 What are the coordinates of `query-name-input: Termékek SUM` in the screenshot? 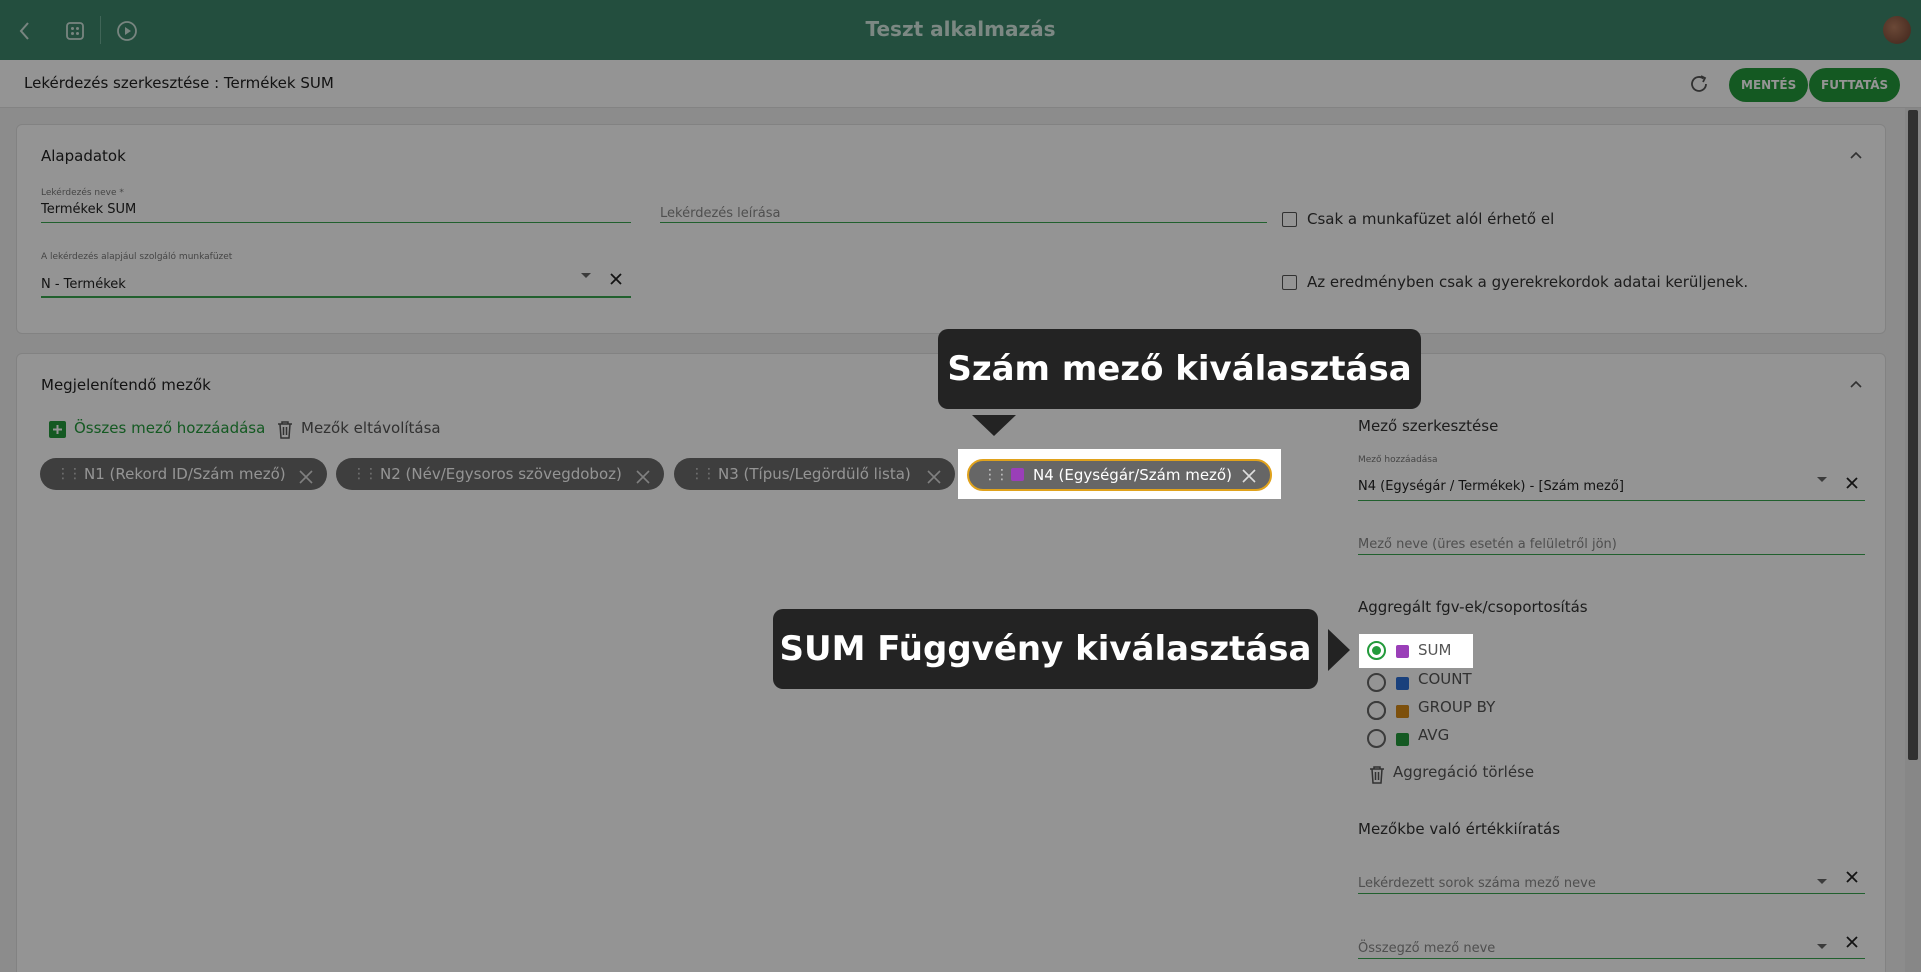 It's located at (88, 209).